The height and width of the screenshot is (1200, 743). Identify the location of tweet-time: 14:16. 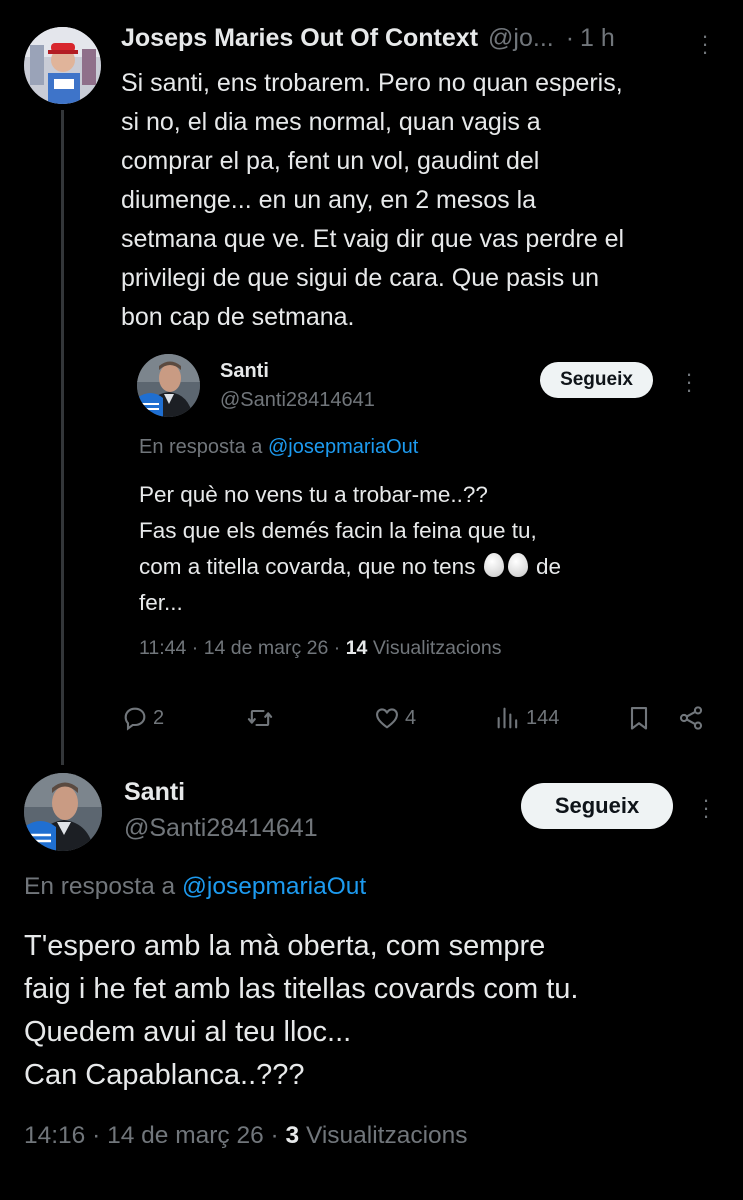
(54, 1135).